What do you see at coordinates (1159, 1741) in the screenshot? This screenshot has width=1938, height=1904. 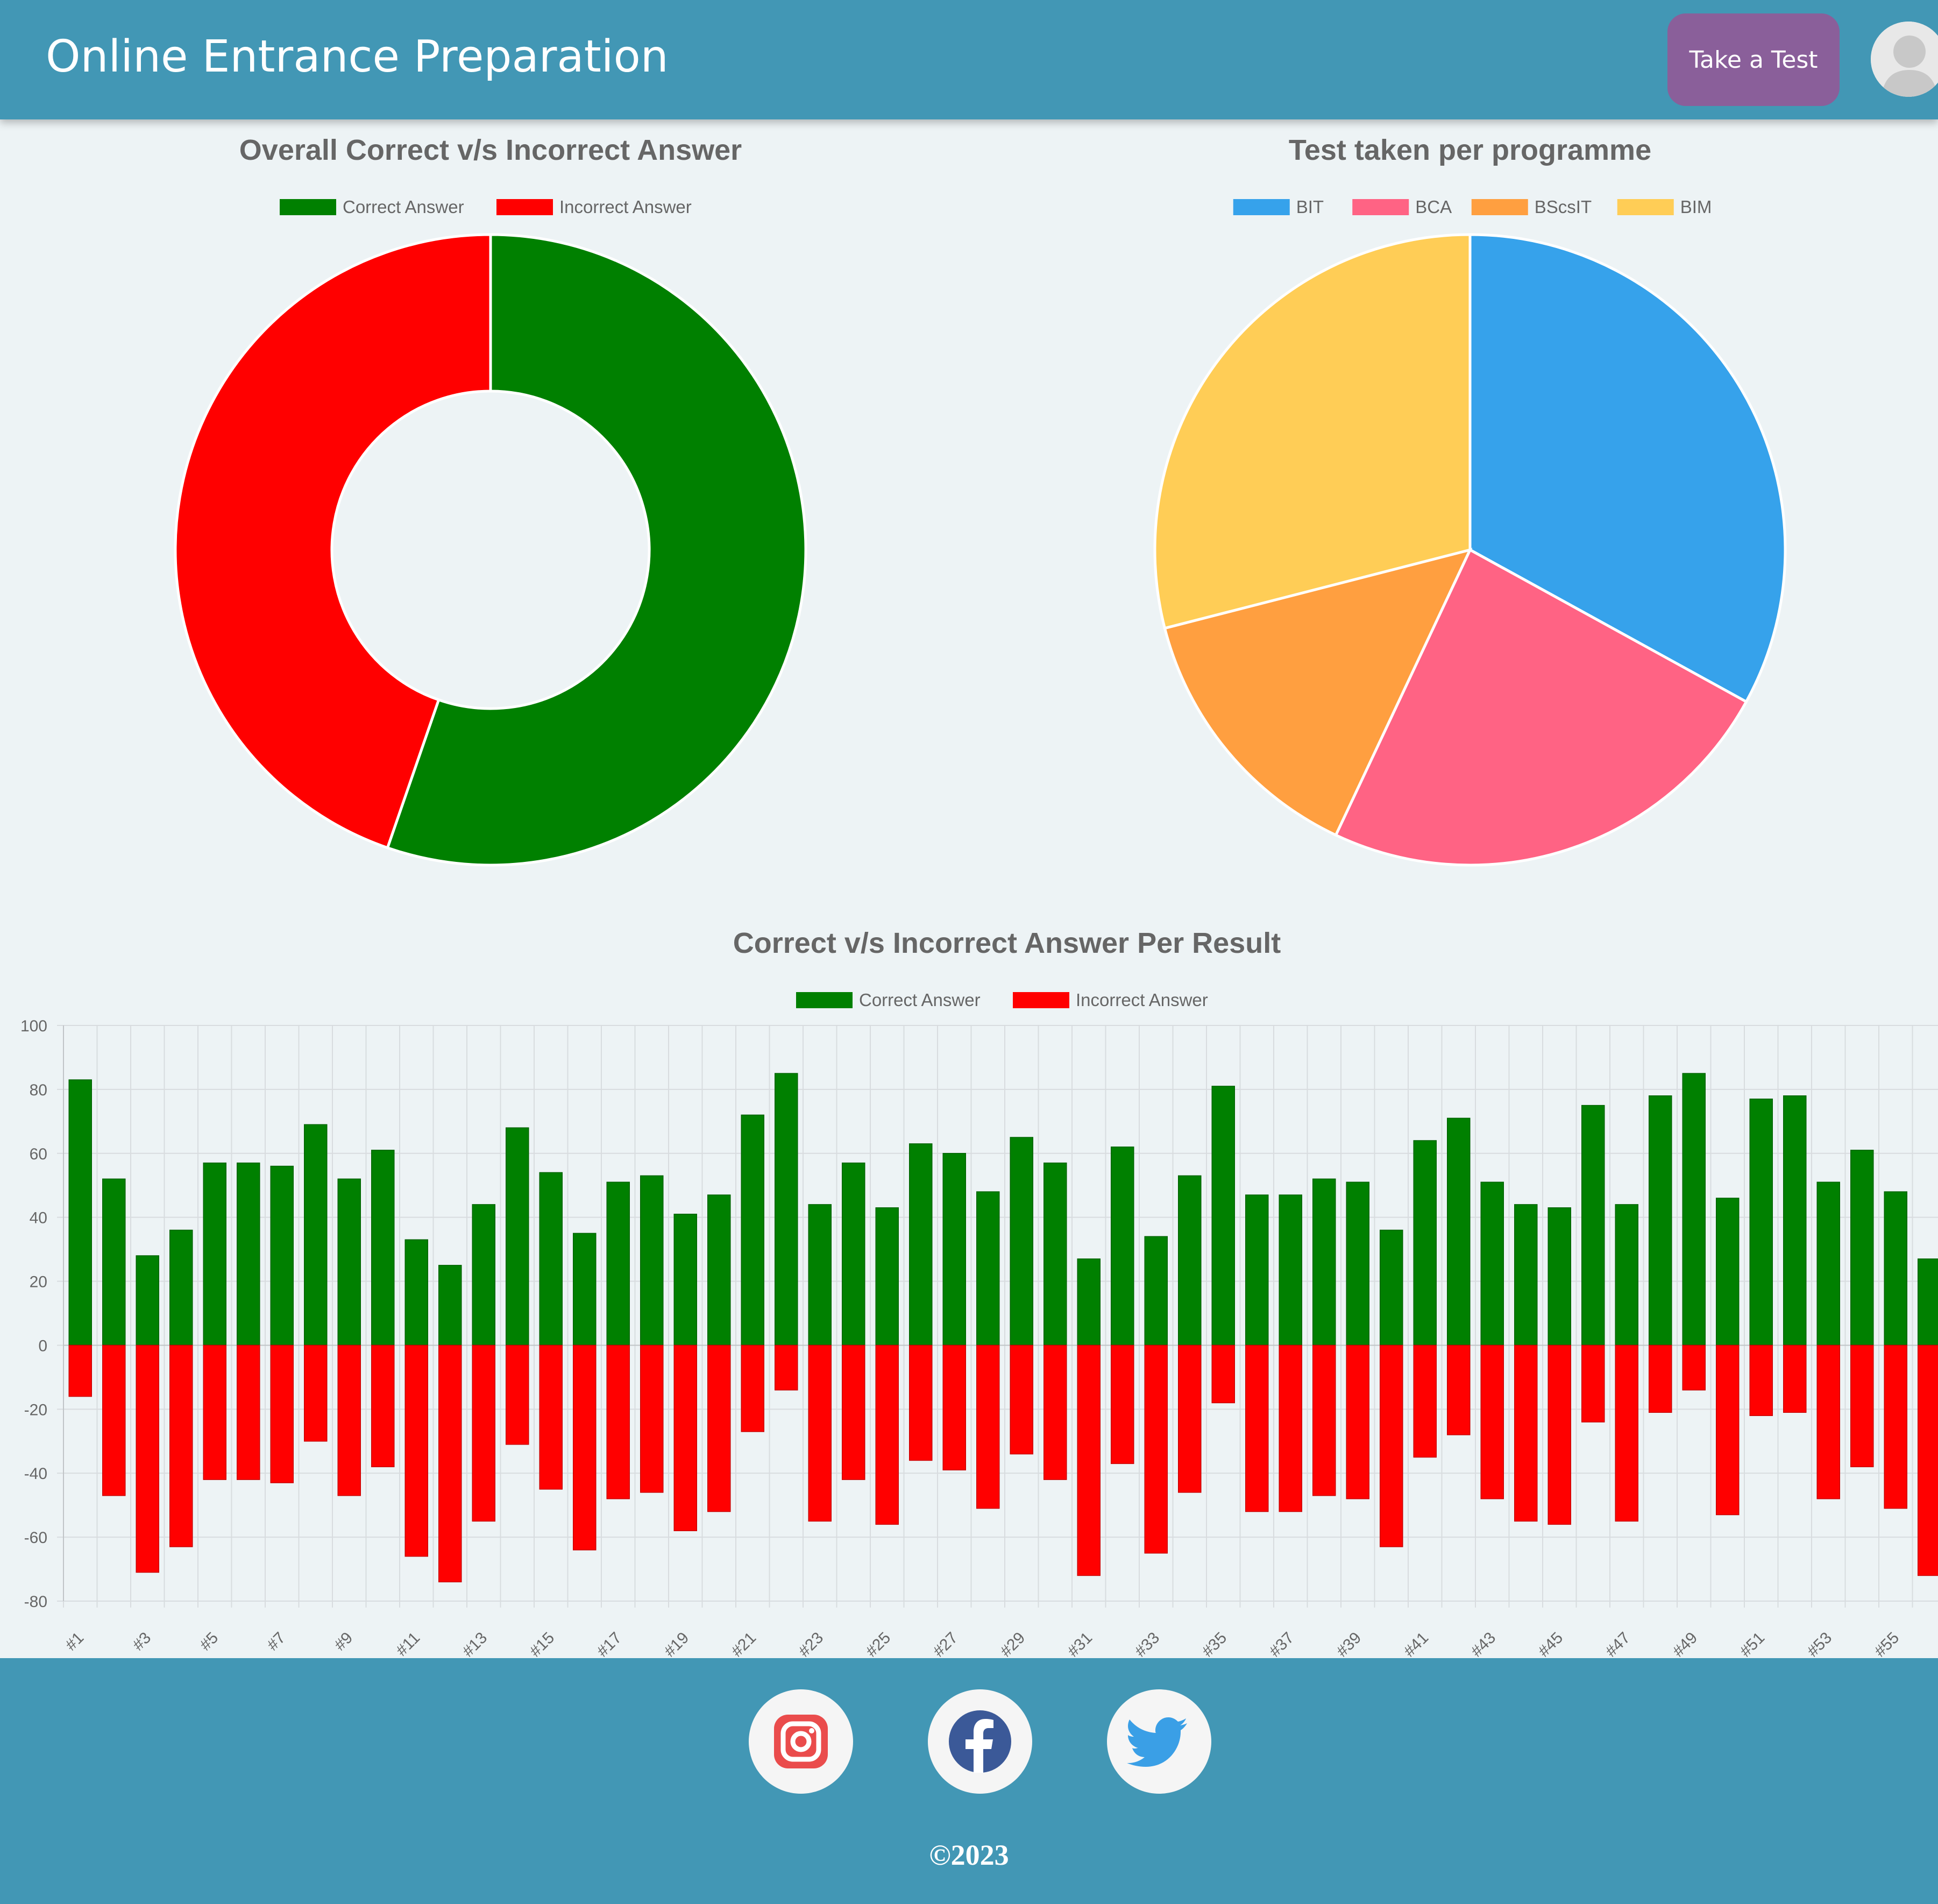 I see `twitter-button` at bounding box center [1159, 1741].